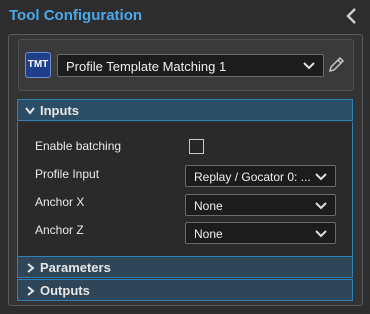  What do you see at coordinates (38, 65) in the screenshot?
I see `tool-type-icon: TMT` at bounding box center [38, 65].